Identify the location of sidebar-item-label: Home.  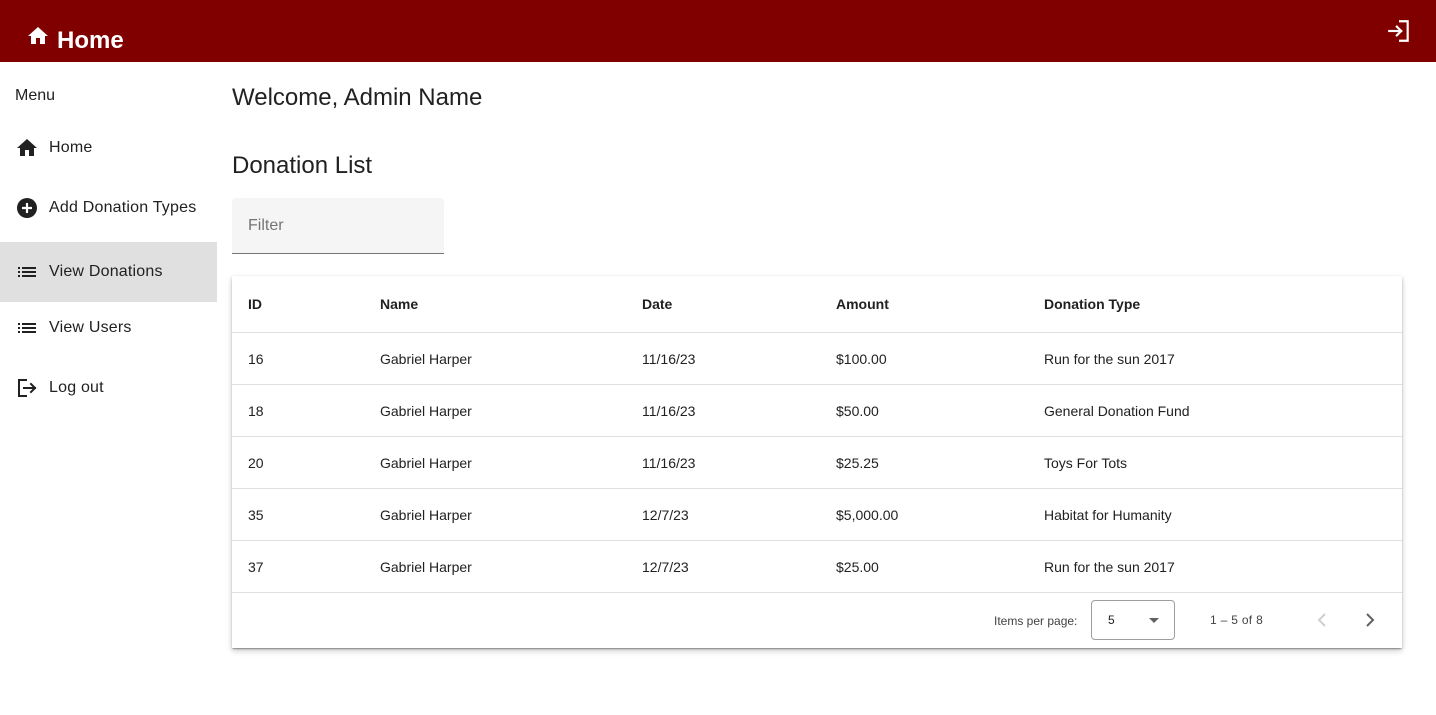
(71, 147).